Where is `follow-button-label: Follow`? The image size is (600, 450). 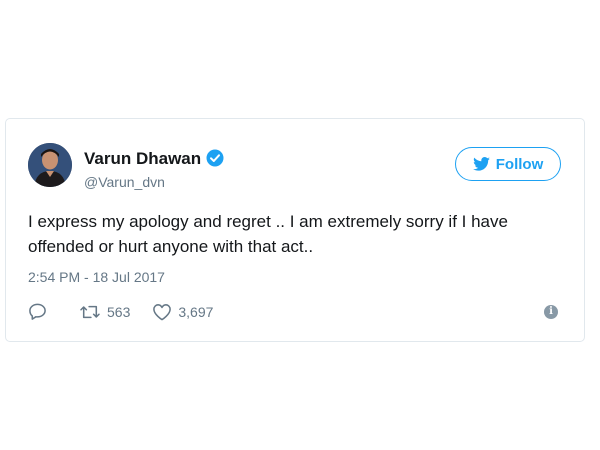
follow-button-label: Follow is located at coordinates (520, 164).